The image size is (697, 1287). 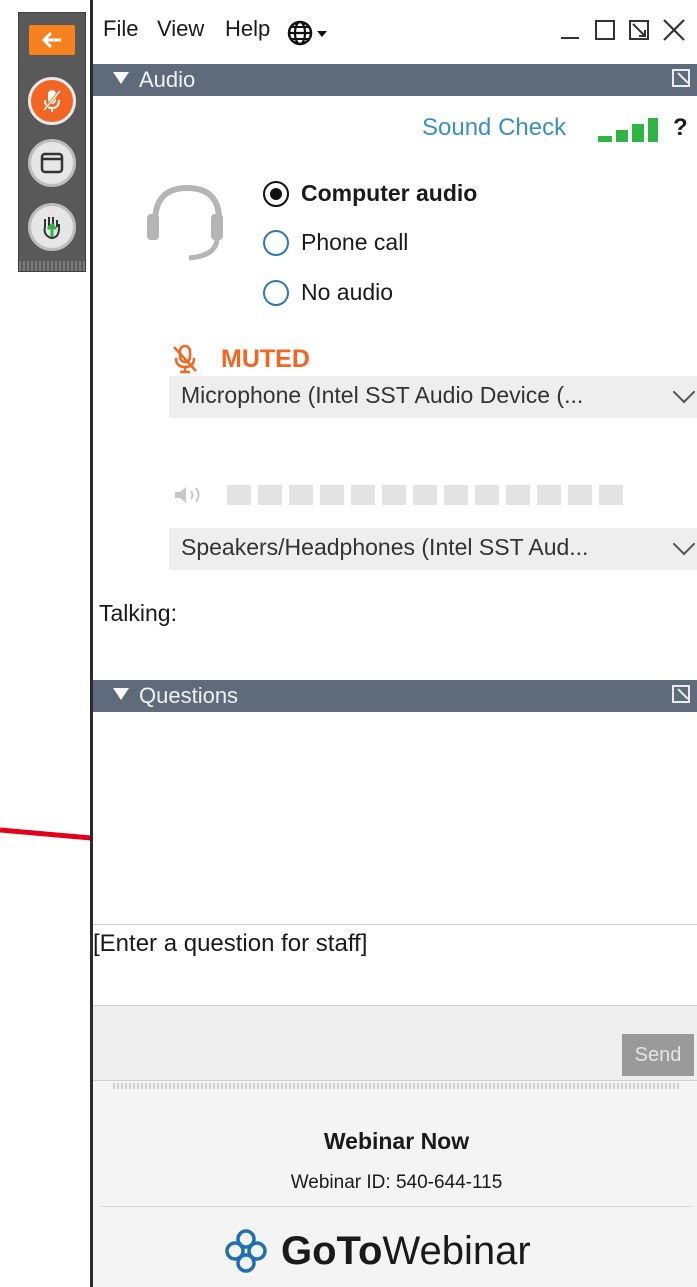 I want to click on menu-bar: File View Help, so click(x=395, y=32).